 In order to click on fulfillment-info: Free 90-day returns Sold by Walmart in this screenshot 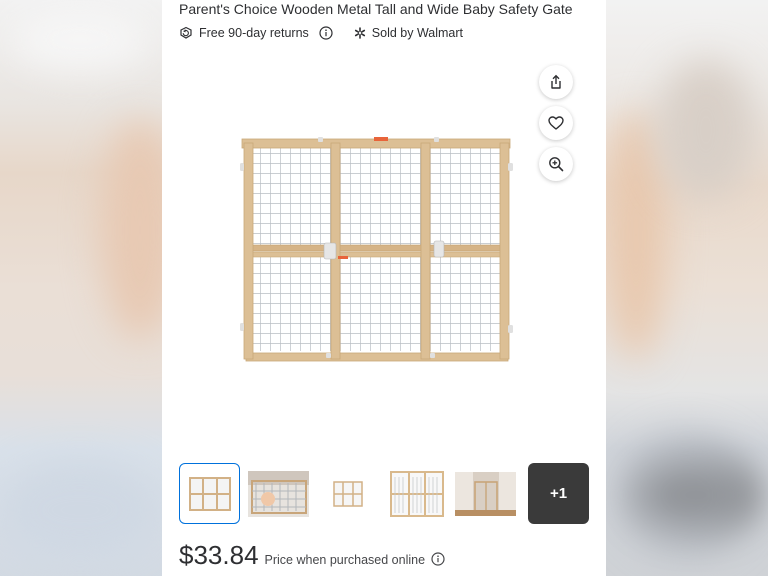, I will do `click(321, 33)`.